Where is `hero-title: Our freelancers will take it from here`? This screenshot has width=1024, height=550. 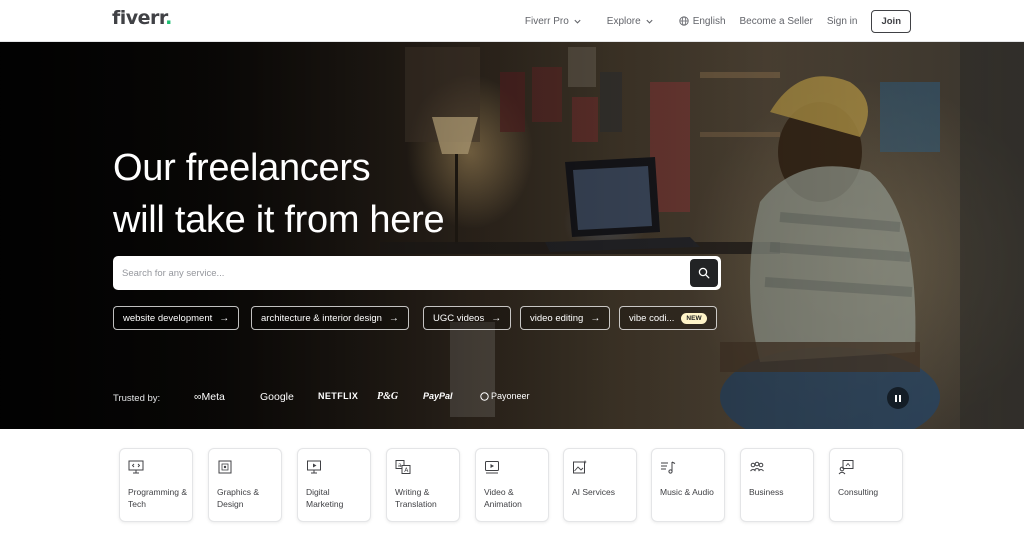
hero-title: Our freelancers will take it from here is located at coordinates (279, 194).